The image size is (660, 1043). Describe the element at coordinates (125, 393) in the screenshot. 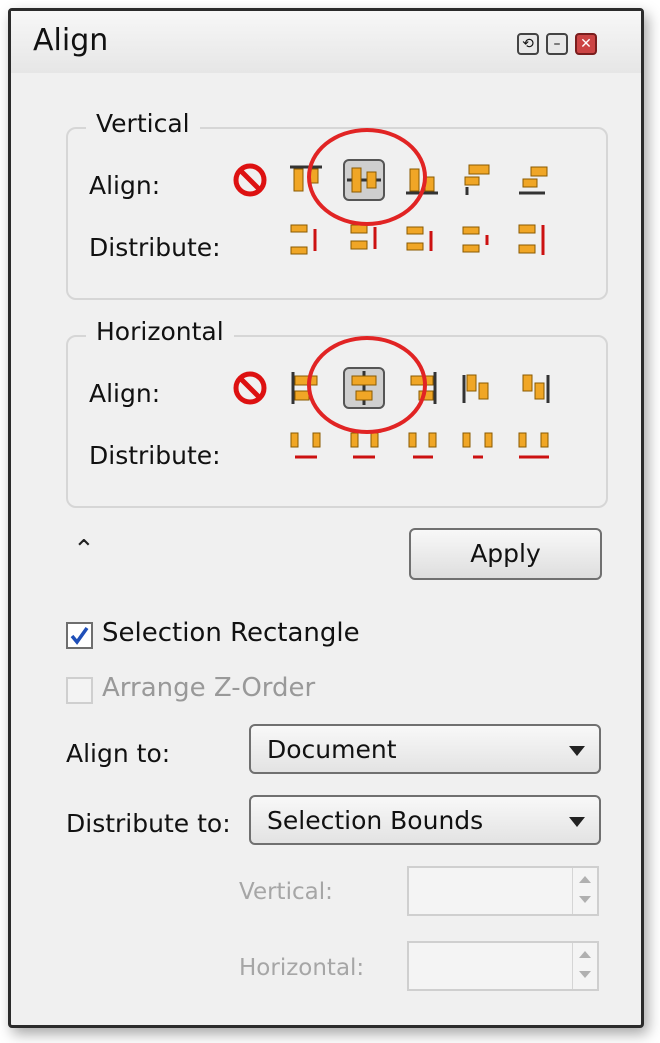

I see `horizontal-align-label: Align:` at that location.